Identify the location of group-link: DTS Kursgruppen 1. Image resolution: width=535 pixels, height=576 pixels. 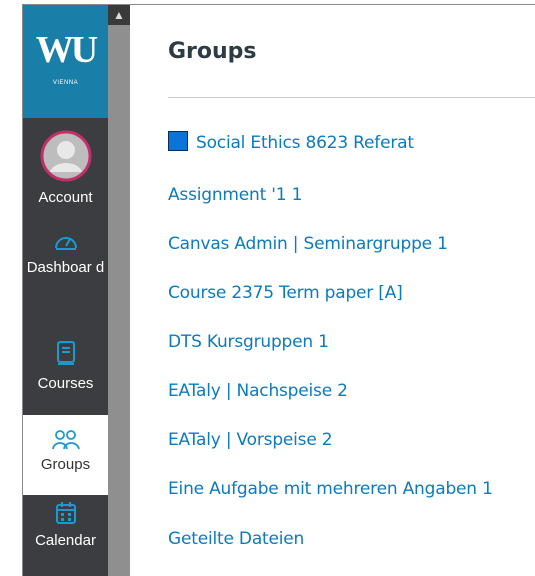
(248, 342).